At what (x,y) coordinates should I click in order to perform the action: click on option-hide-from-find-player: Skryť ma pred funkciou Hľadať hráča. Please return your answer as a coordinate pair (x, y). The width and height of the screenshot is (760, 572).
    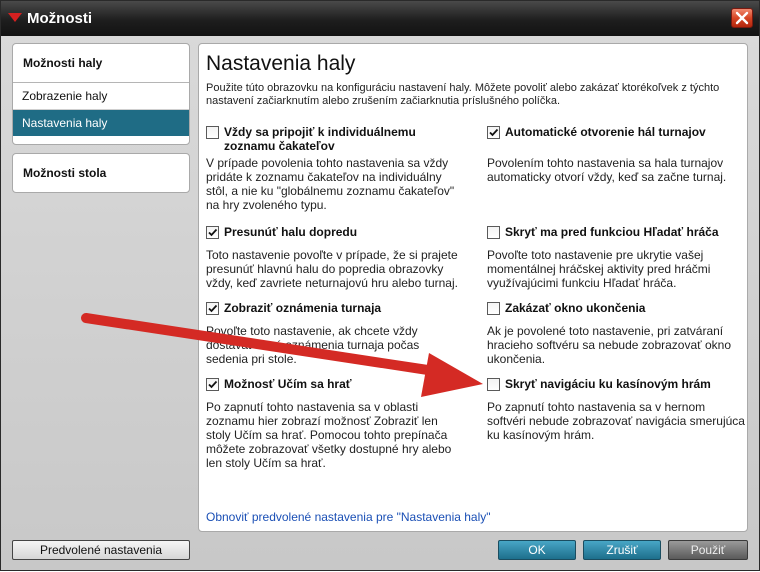
    Looking at the image, I should click on (617, 232).